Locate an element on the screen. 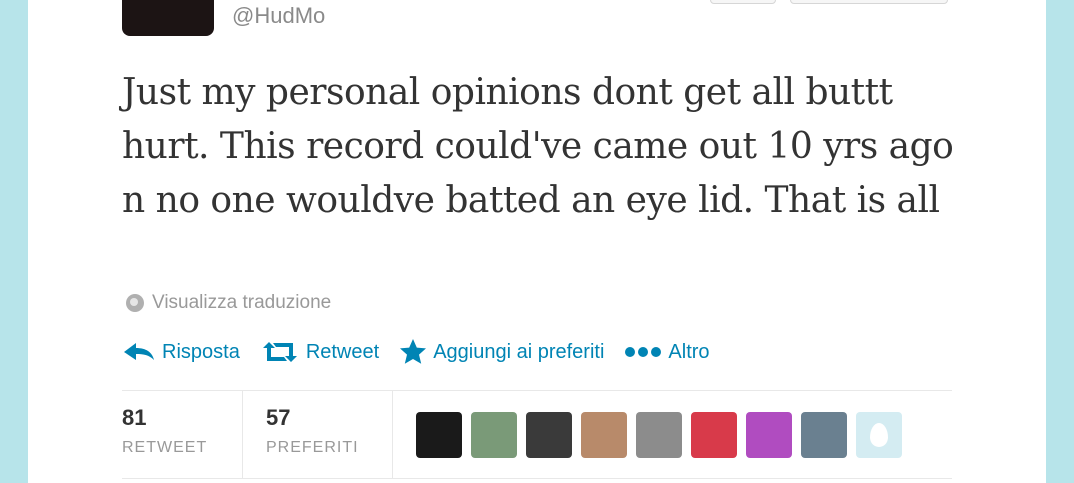  favorite-button: Aggiungi ai preferiti is located at coordinates (501, 352).